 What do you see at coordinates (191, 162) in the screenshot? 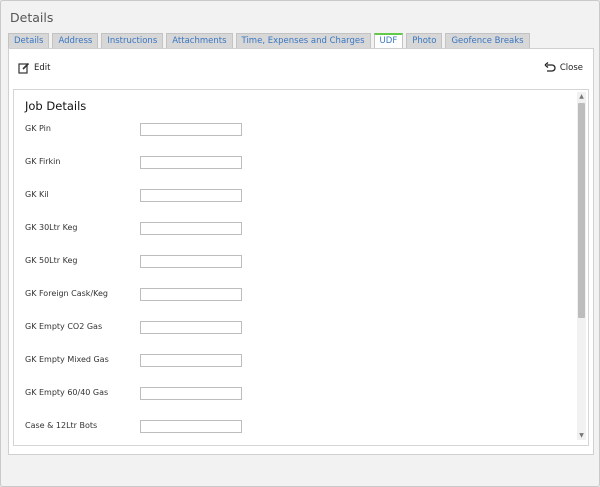
I see `gk-firkin-input` at bounding box center [191, 162].